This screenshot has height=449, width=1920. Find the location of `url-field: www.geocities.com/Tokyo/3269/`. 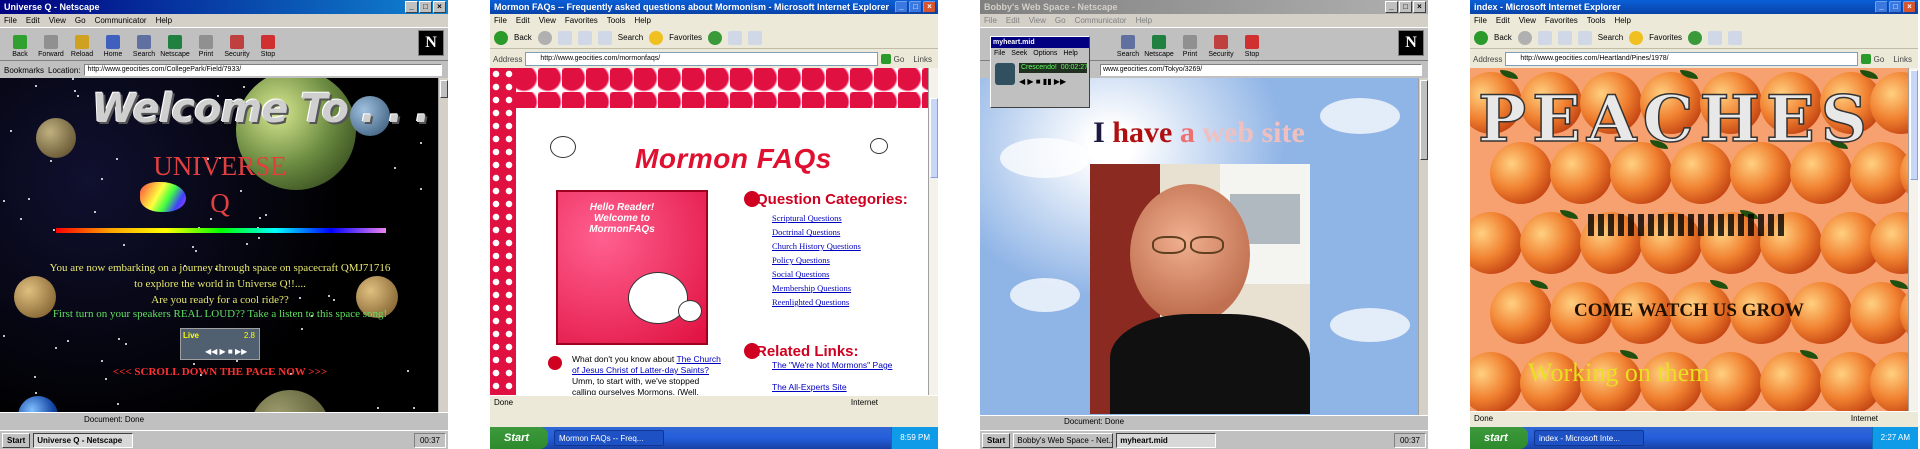

url-field: www.geocities.com/Tokyo/3269/ is located at coordinates (1261, 70).